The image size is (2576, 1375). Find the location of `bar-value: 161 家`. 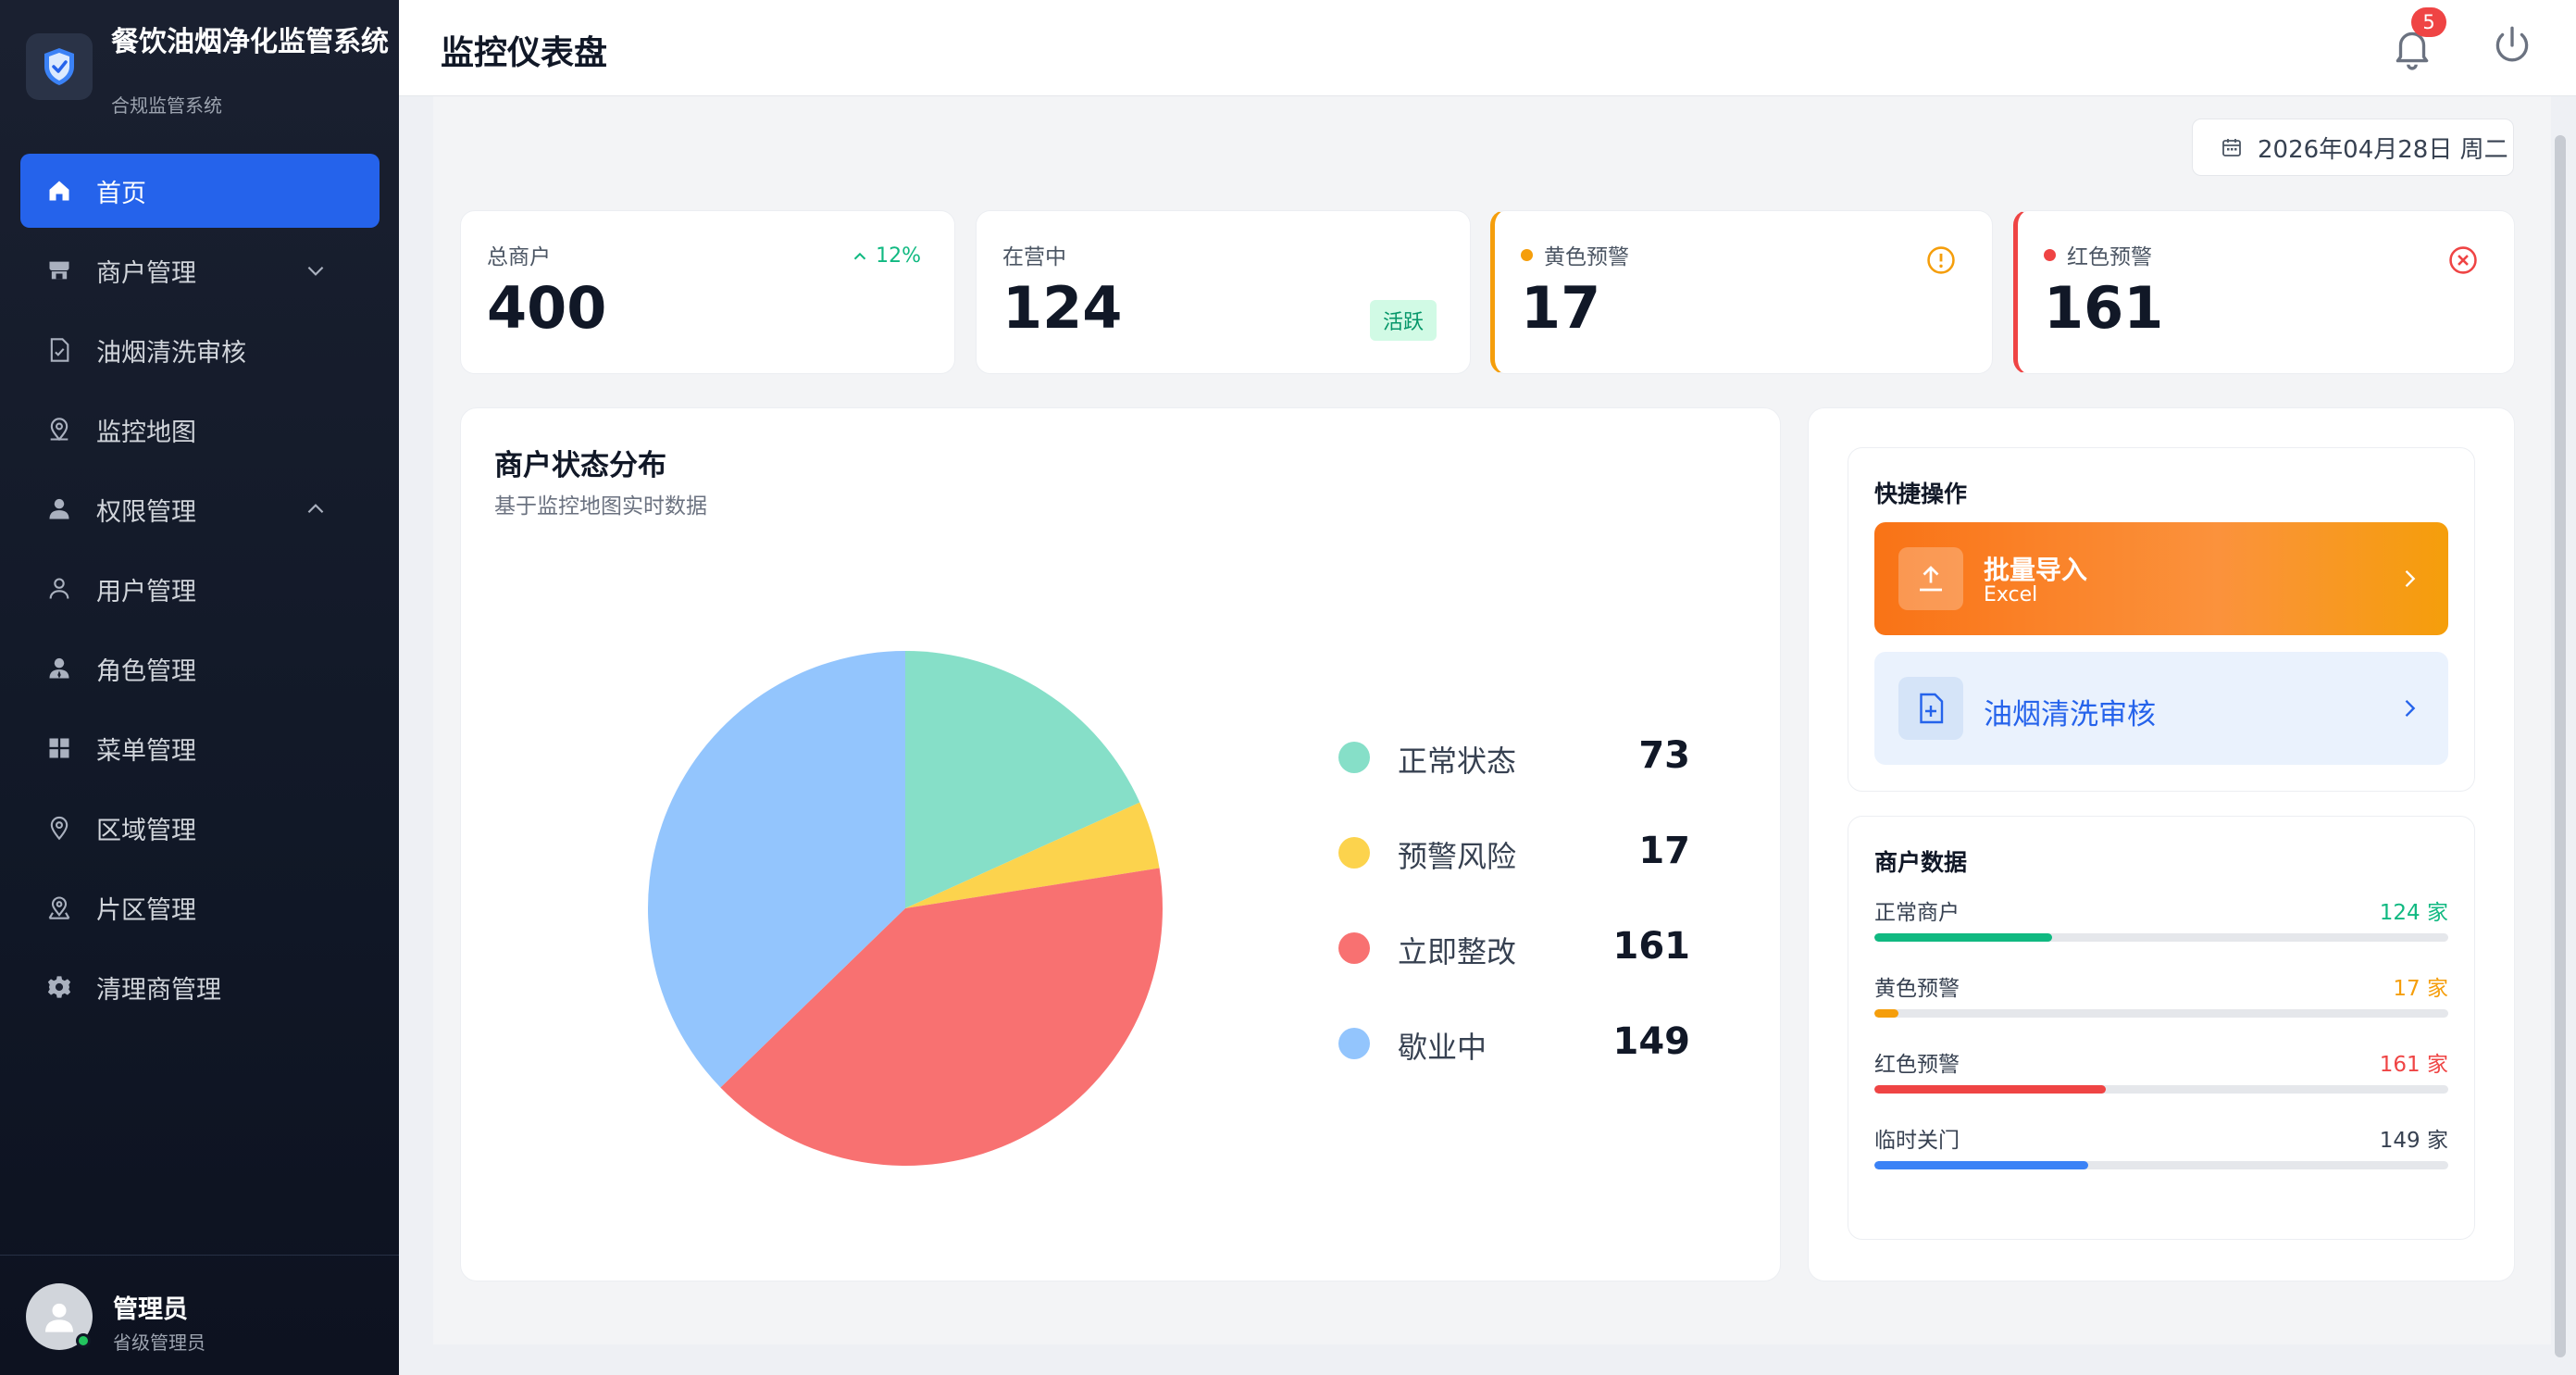

bar-value: 161 家 is located at coordinates (2413, 1065).